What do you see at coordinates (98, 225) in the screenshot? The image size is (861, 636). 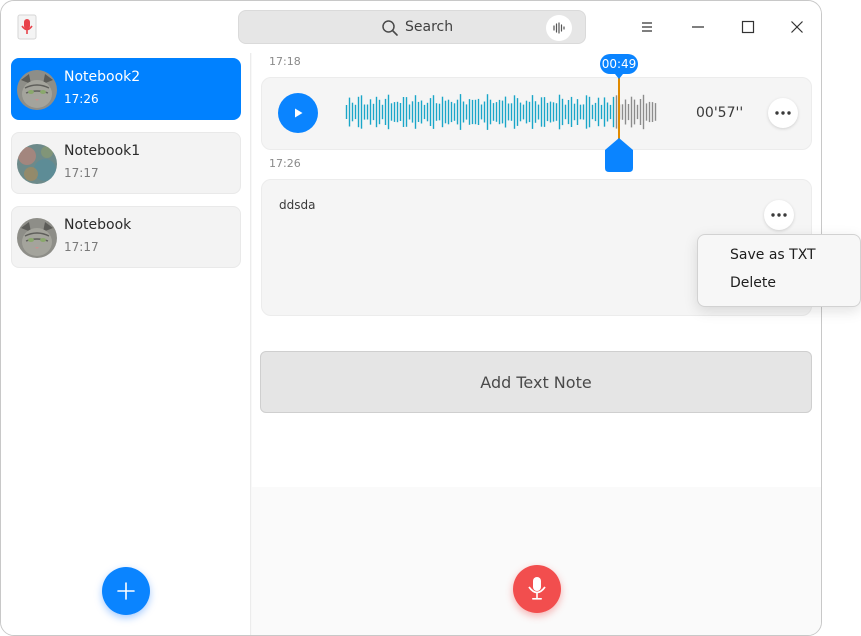 I see `sidebar-item-label: Notebook` at bounding box center [98, 225].